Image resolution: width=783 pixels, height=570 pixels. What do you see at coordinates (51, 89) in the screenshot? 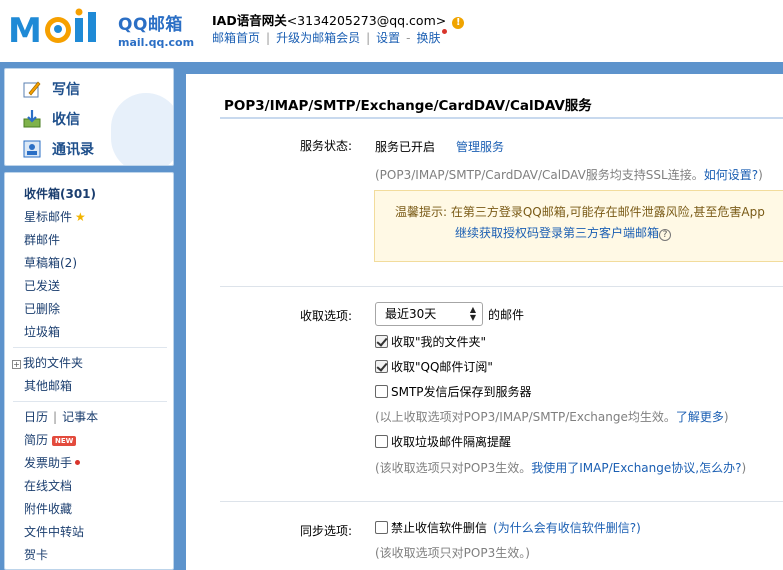
I see `compose-button: 写信` at bounding box center [51, 89].